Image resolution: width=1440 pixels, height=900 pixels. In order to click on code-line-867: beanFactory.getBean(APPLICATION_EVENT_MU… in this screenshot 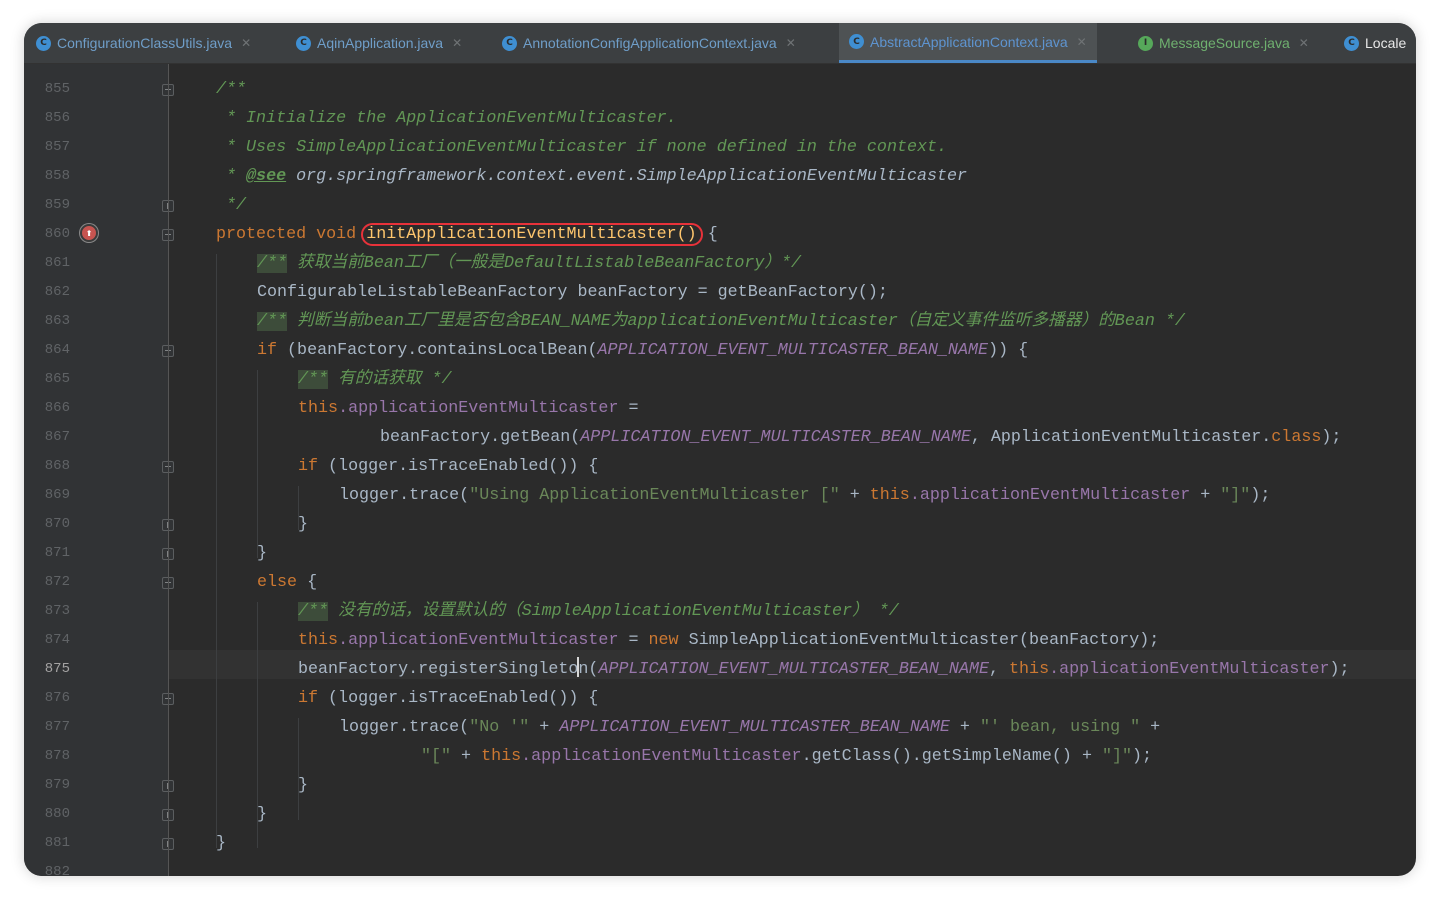, I will do `click(861, 437)`.